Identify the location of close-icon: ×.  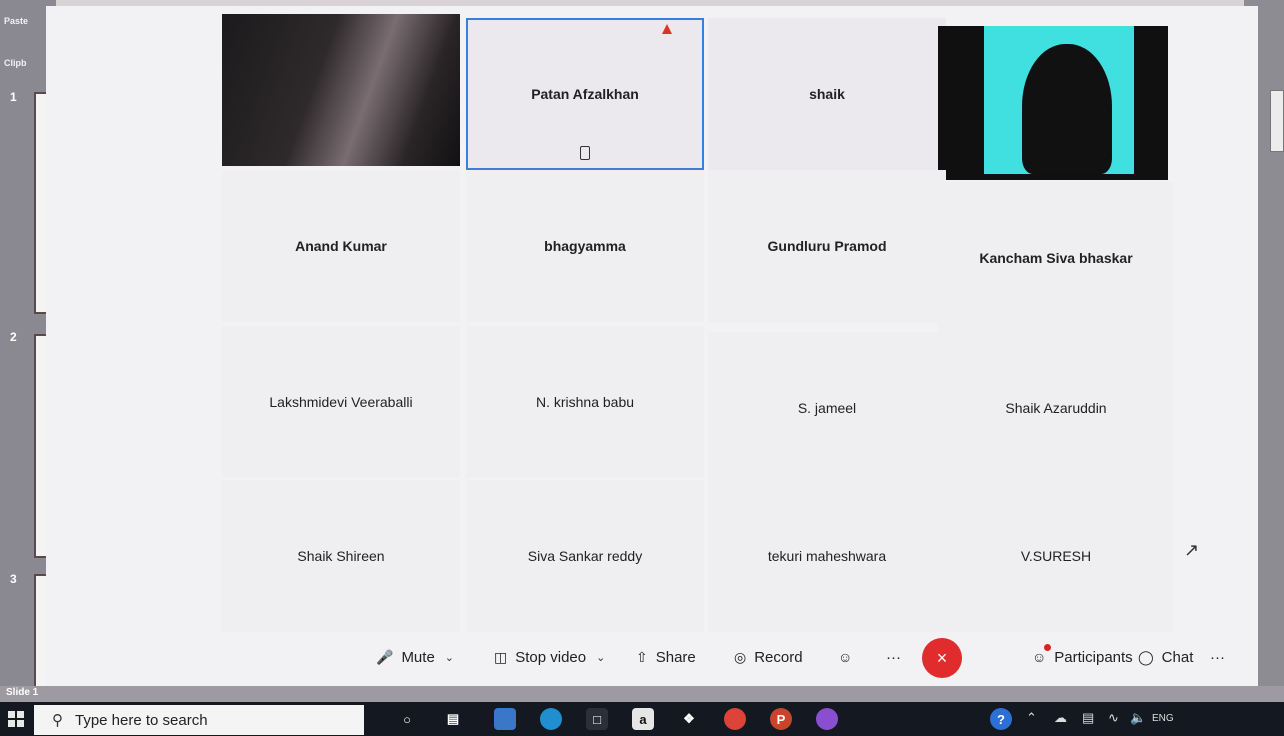
(942, 657).